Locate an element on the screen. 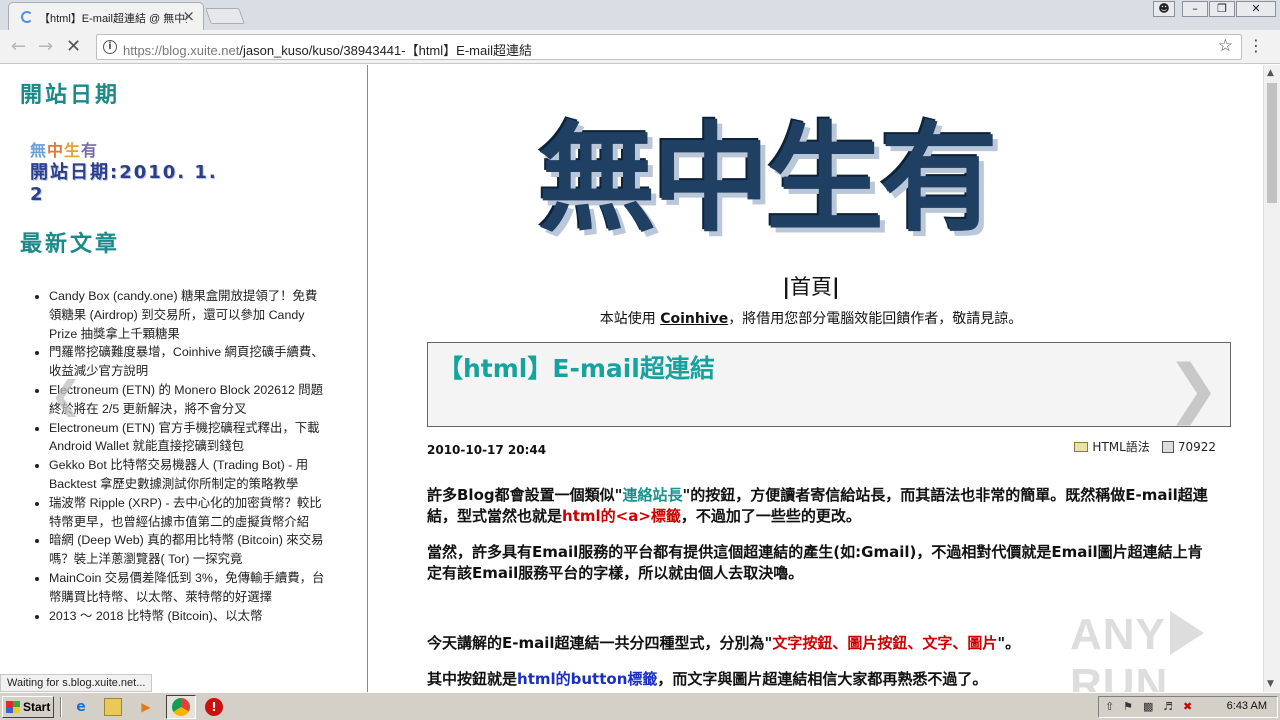  forward-icon: → is located at coordinates (45, 46).